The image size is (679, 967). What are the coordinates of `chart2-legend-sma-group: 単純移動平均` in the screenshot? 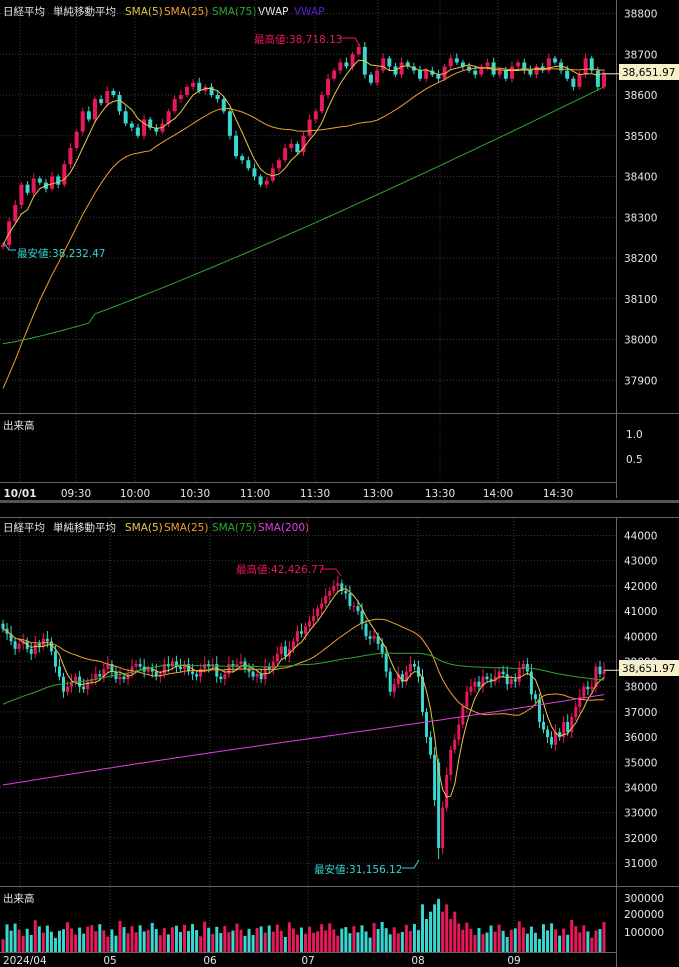 It's located at (84, 527).